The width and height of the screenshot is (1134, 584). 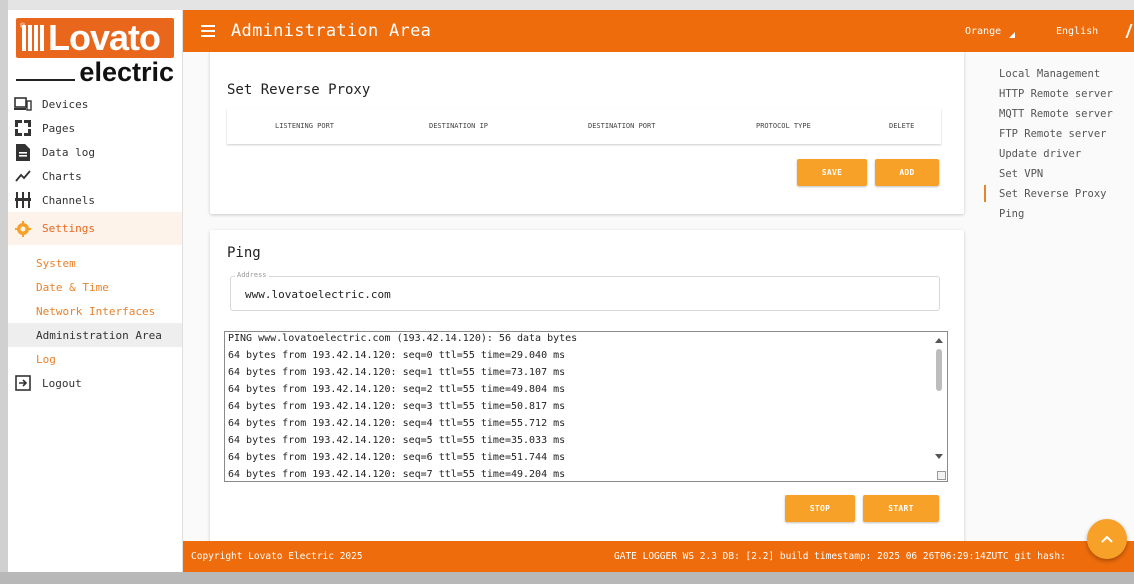 I want to click on footer-copyright: Copyright Lovato Electric 2025, so click(x=277, y=556).